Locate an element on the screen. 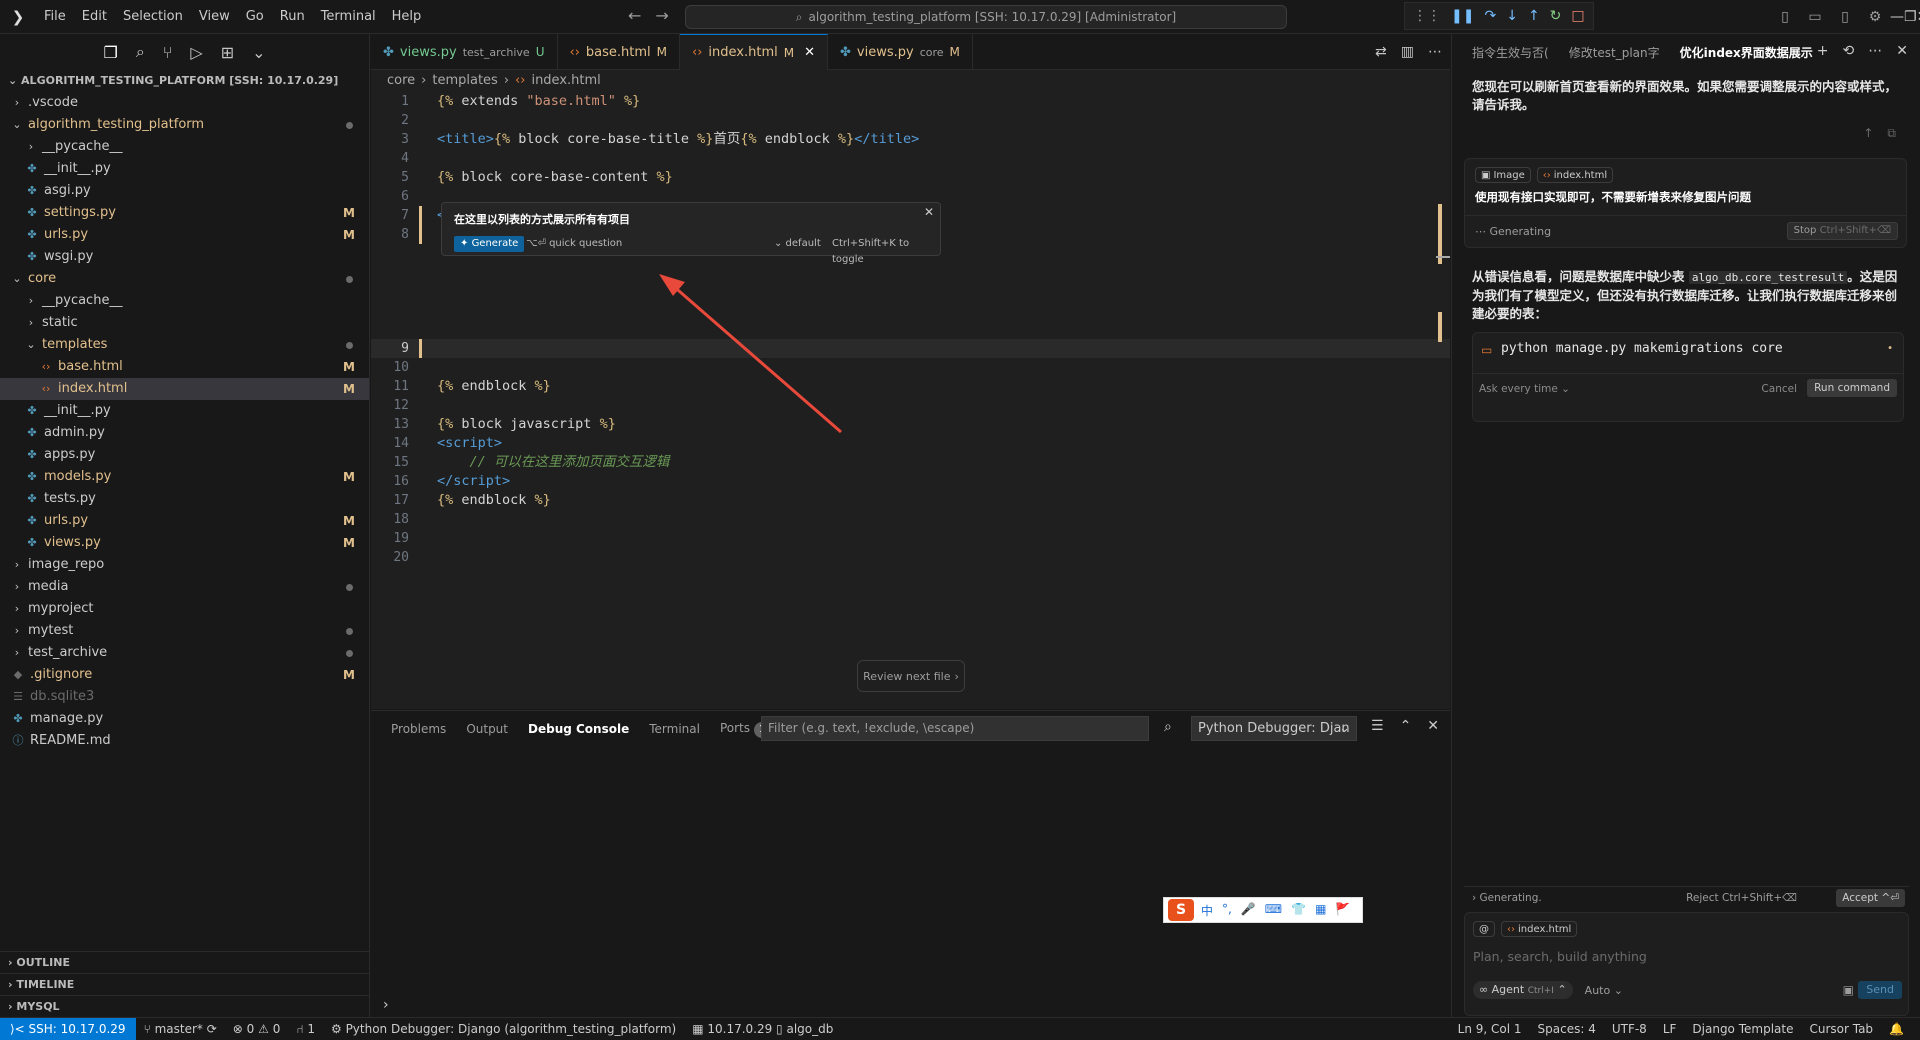  breadcrumb-item: templates is located at coordinates (464, 81).